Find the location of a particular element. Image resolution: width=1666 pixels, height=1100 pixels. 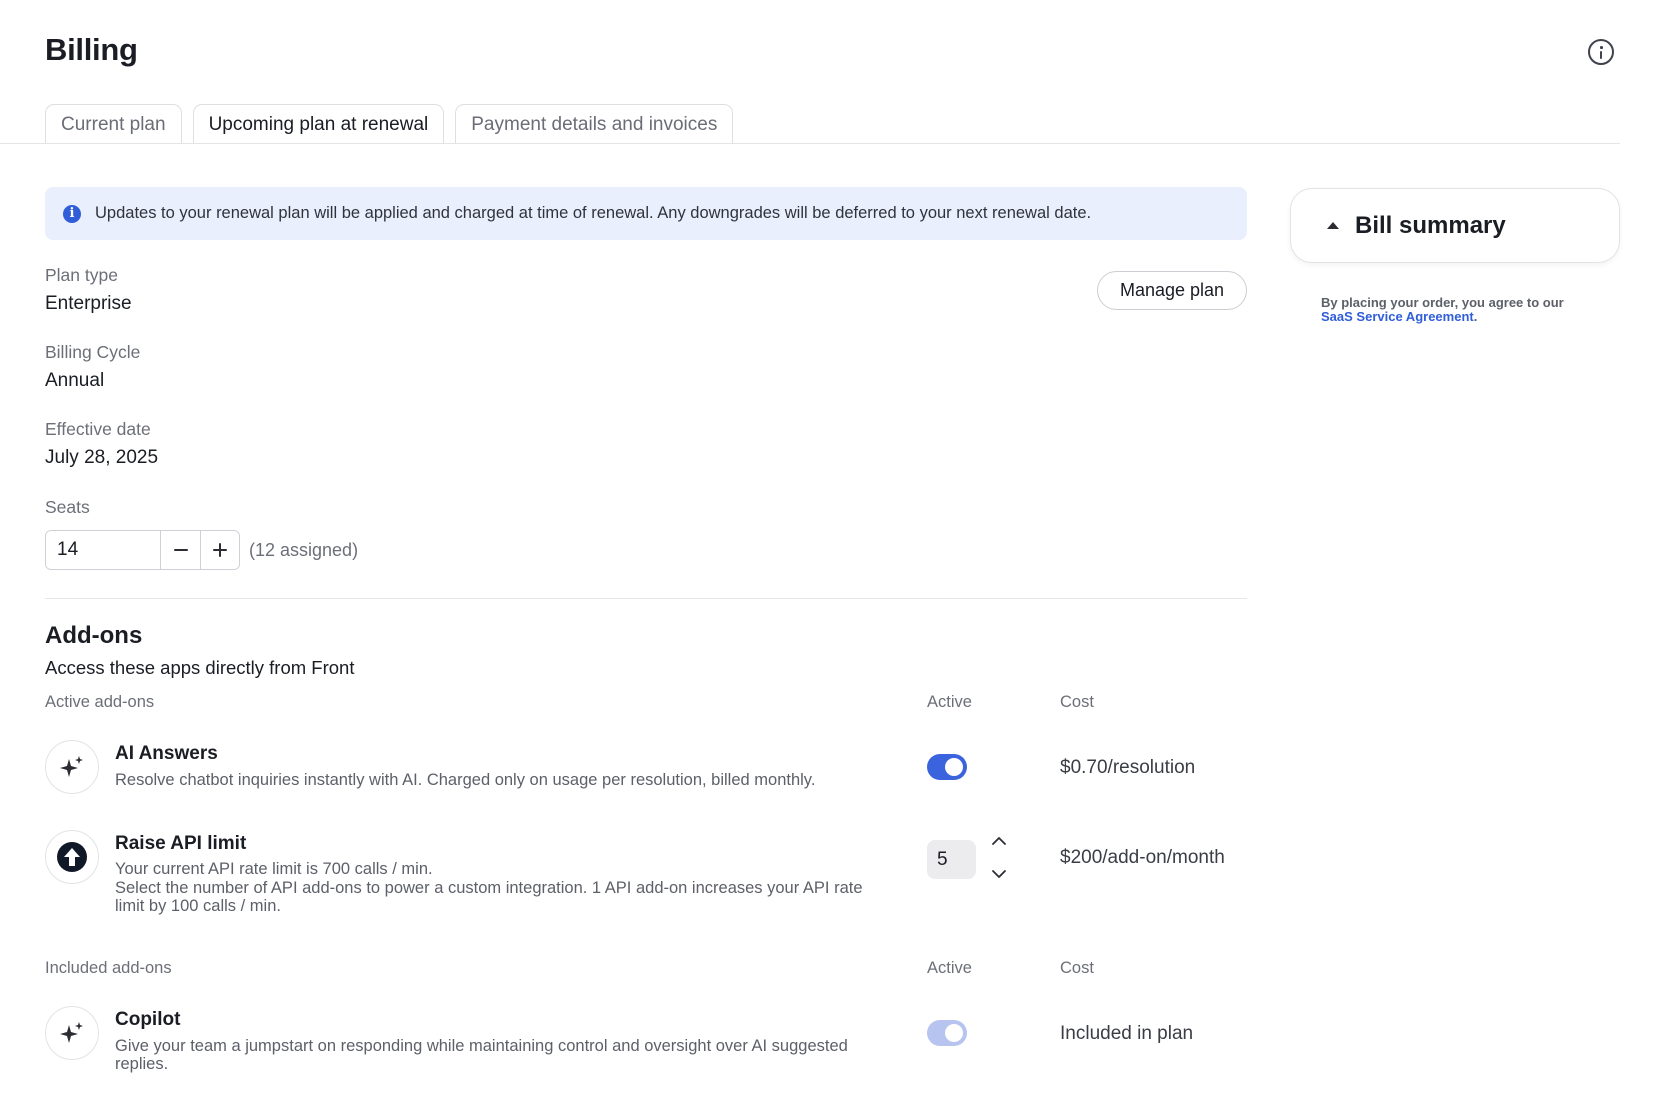

agreement-period: . is located at coordinates (1475, 316).